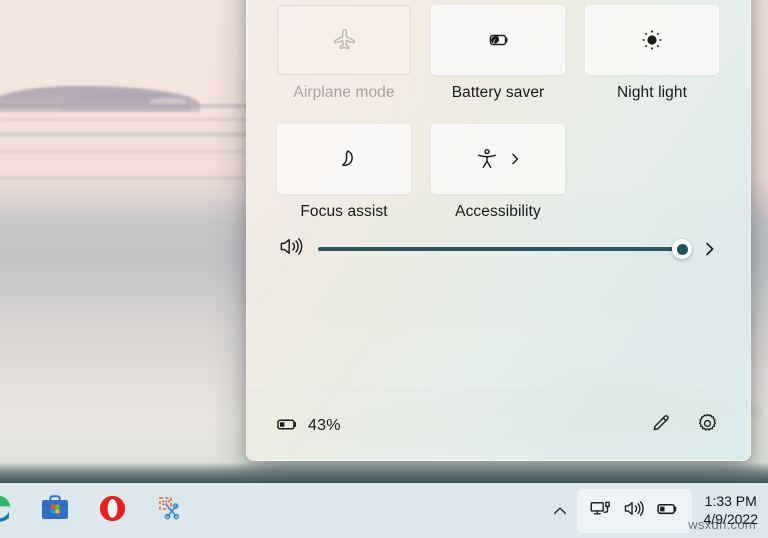 The width and height of the screenshot is (768, 538). I want to click on tile-row: Airplane mode Battery saver Night light, so click(500, 53).